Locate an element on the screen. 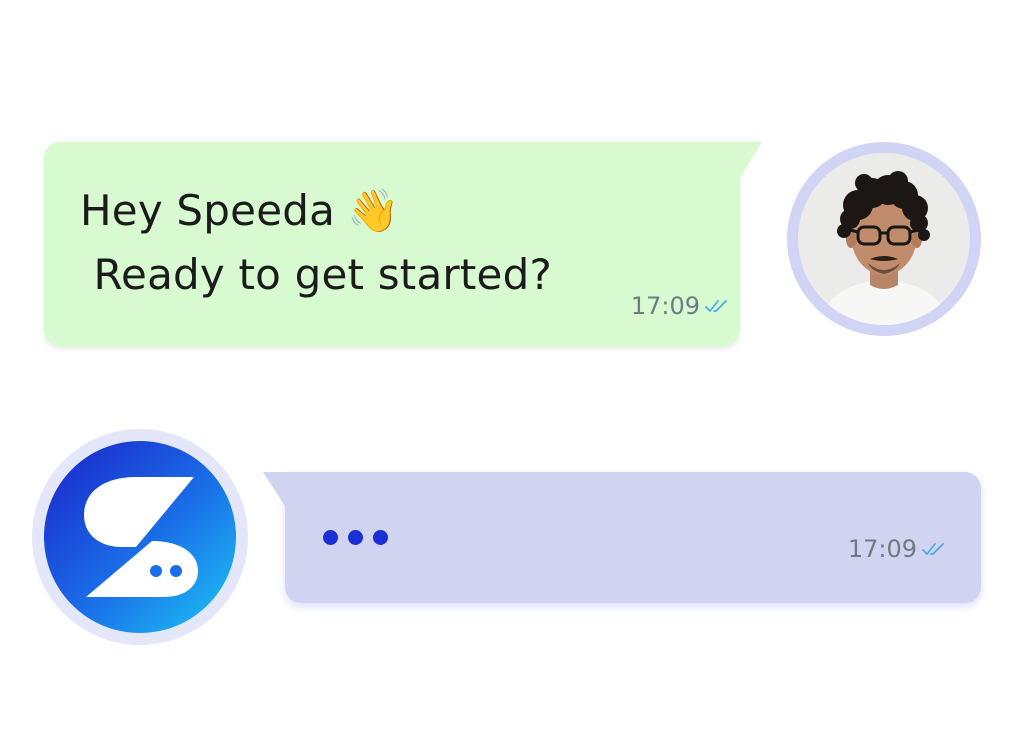 Image resolution: width=1024 pixels, height=730 pixels. typing-indicator is located at coordinates (355, 537).